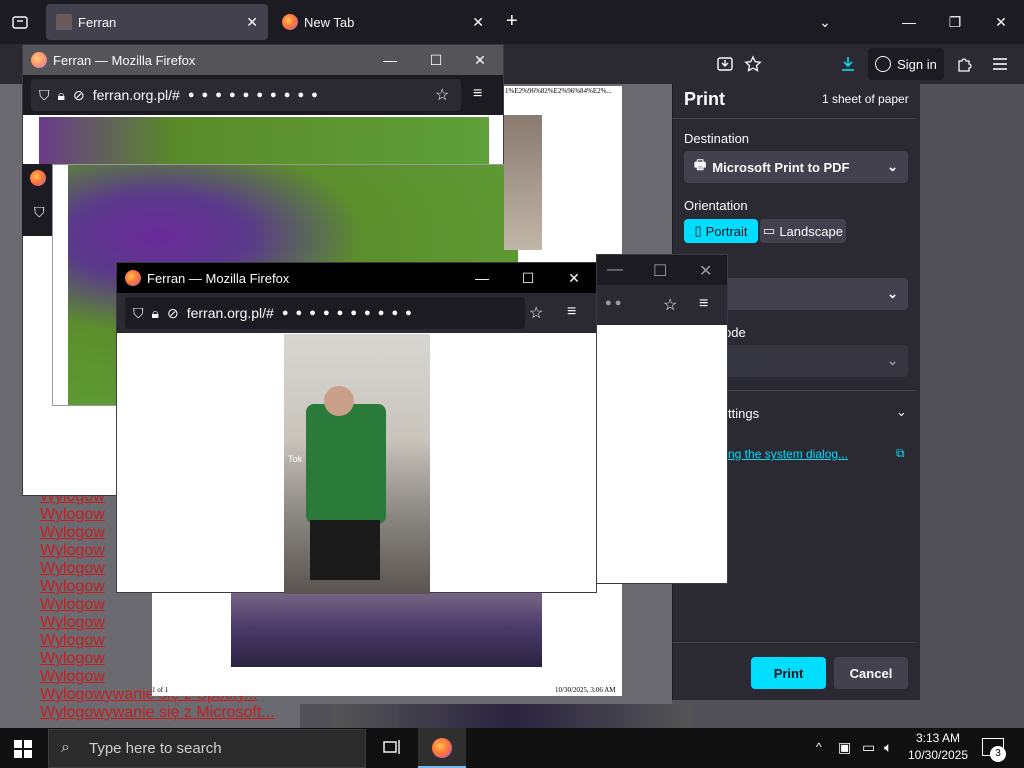  Describe the element at coordinates (888, 747) in the screenshot. I see `volume-muted-icon: 🔈︎` at that location.